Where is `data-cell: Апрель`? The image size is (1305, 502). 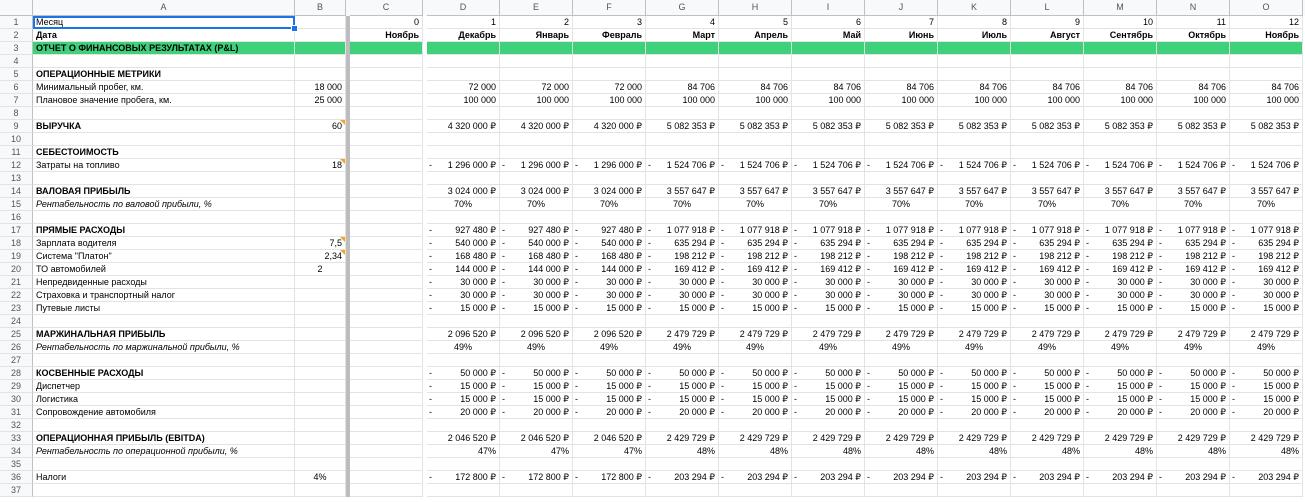
data-cell: Апрель is located at coordinates (755, 35).